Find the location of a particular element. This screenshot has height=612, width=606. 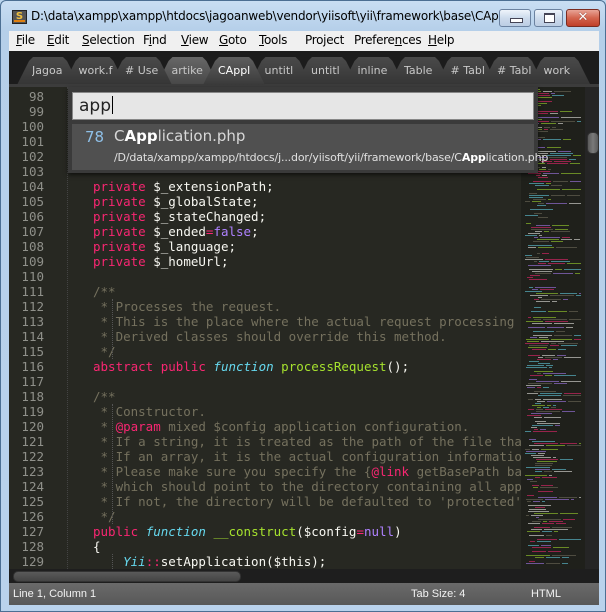

tab-4: CAppl is located at coordinates (234, 71).